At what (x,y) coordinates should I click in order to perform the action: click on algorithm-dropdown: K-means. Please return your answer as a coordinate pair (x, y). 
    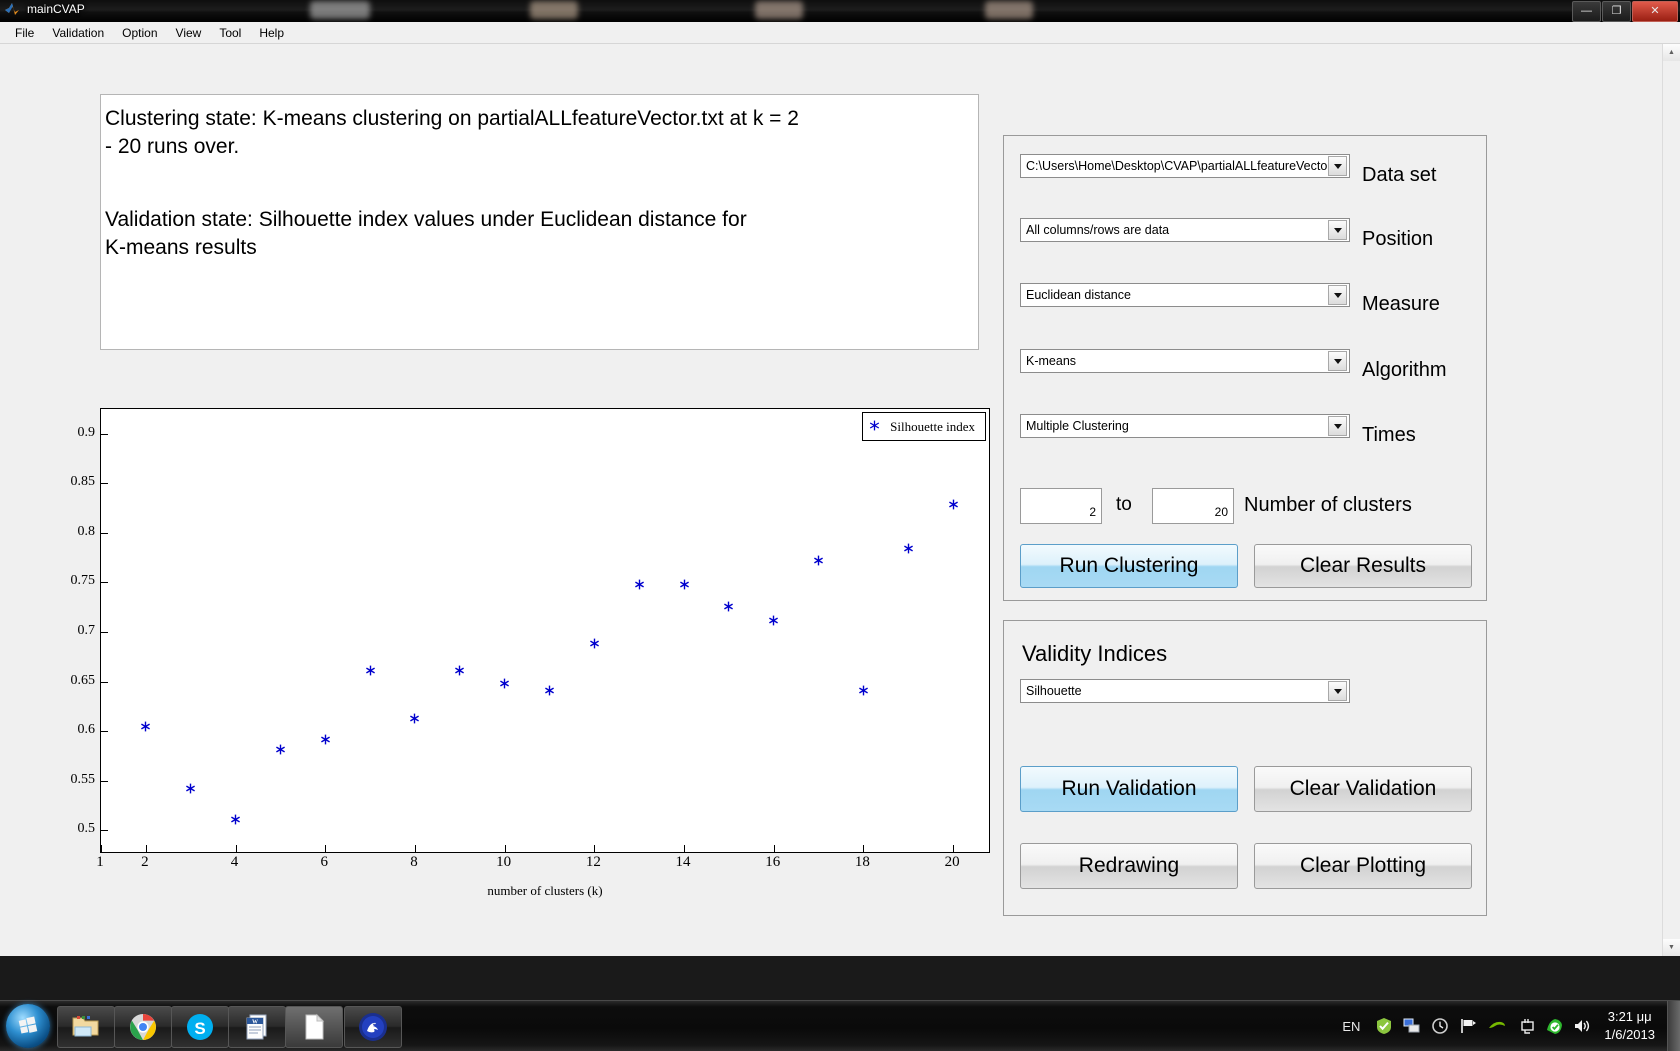
    Looking at the image, I should click on (1185, 361).